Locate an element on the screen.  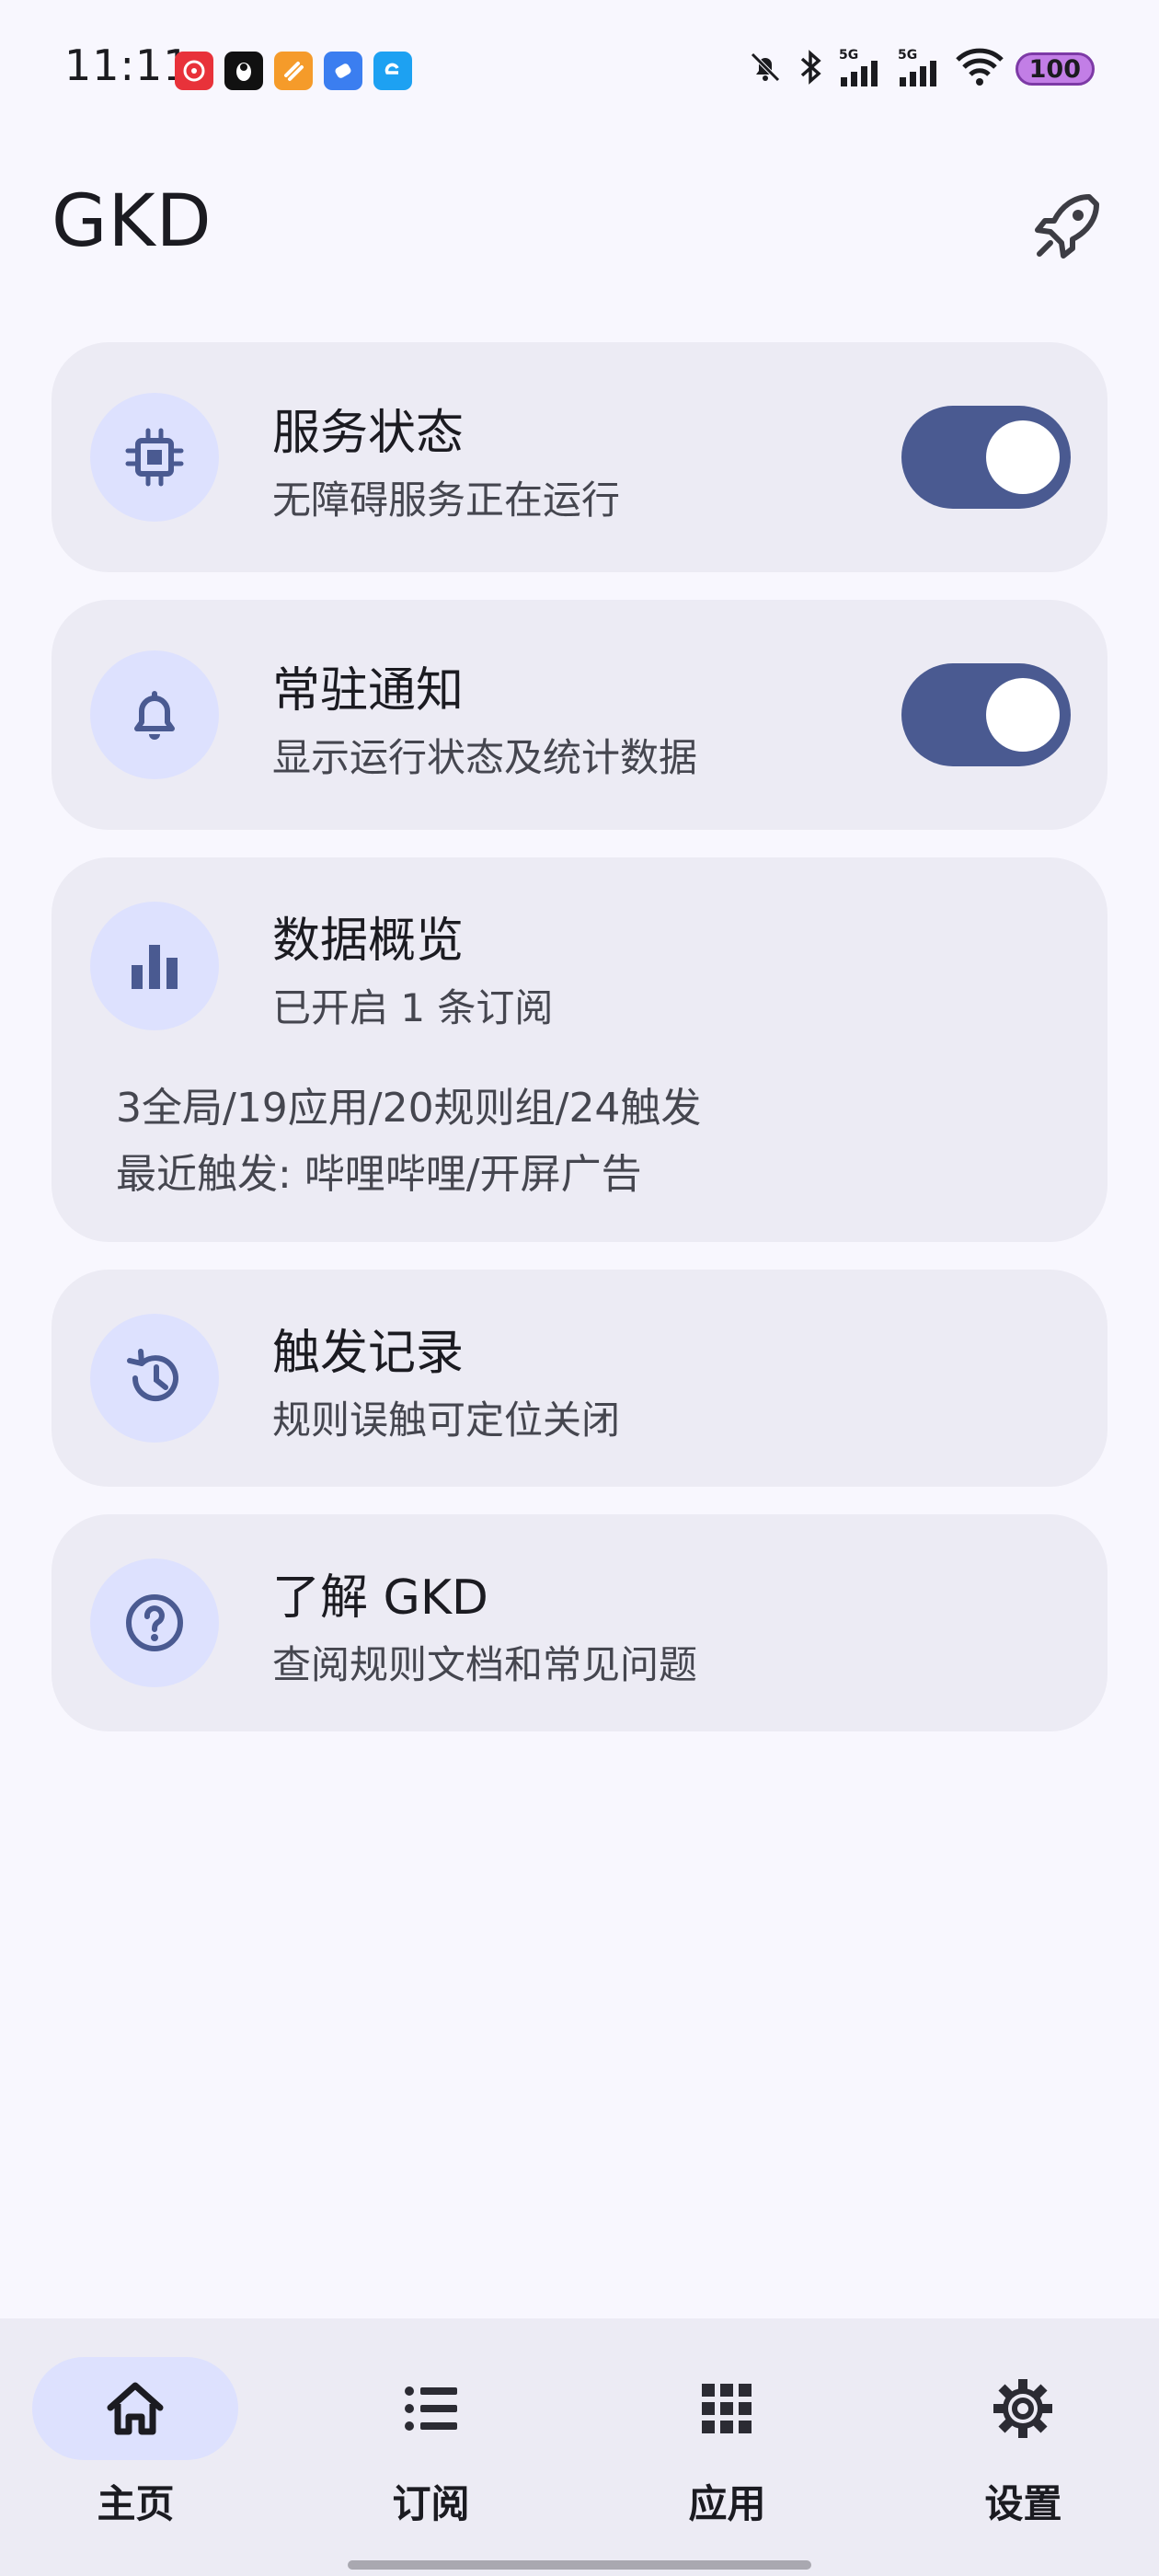
rocket-button is located at coordinates (1067, 226).